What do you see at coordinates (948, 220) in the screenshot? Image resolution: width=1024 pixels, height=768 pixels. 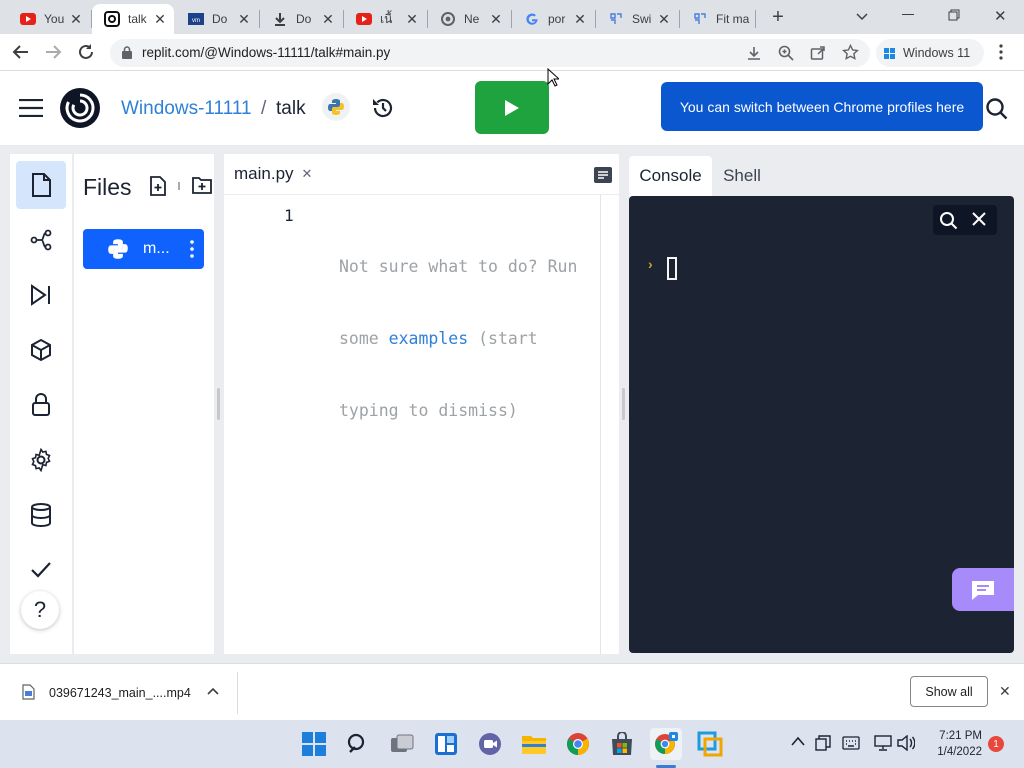 I see `console-search-icon` at bounding box center [948, 220].